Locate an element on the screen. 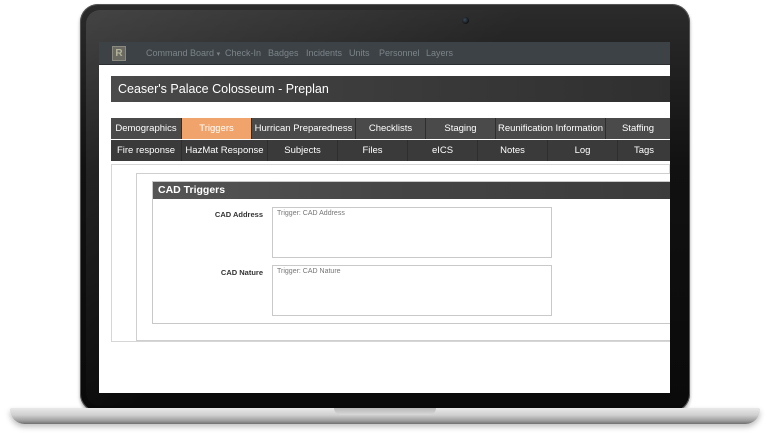 This screenshot has width=770, height=436. tab-reunification-information: Reunification Information is located at coordinates (551, 128).